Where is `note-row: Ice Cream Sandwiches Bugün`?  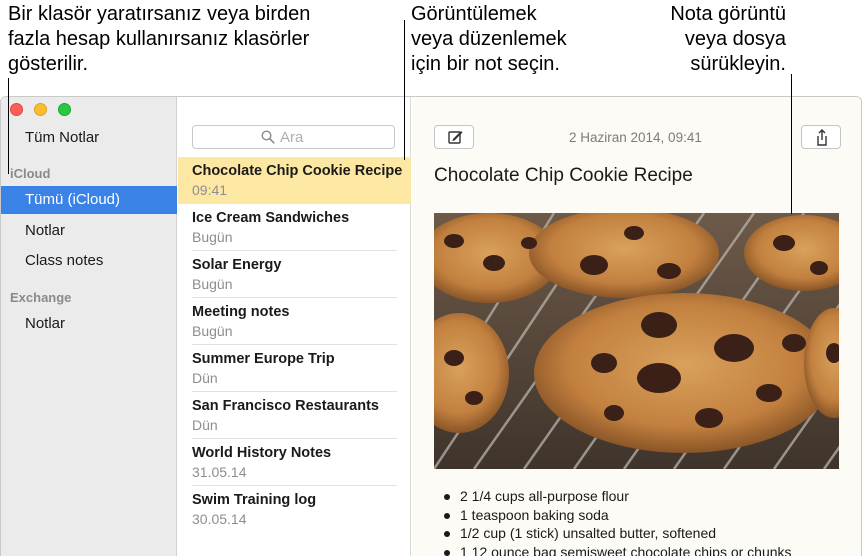
note-row: Ice Cream Sandwiches Bugün is located at coordinates (294, 227).